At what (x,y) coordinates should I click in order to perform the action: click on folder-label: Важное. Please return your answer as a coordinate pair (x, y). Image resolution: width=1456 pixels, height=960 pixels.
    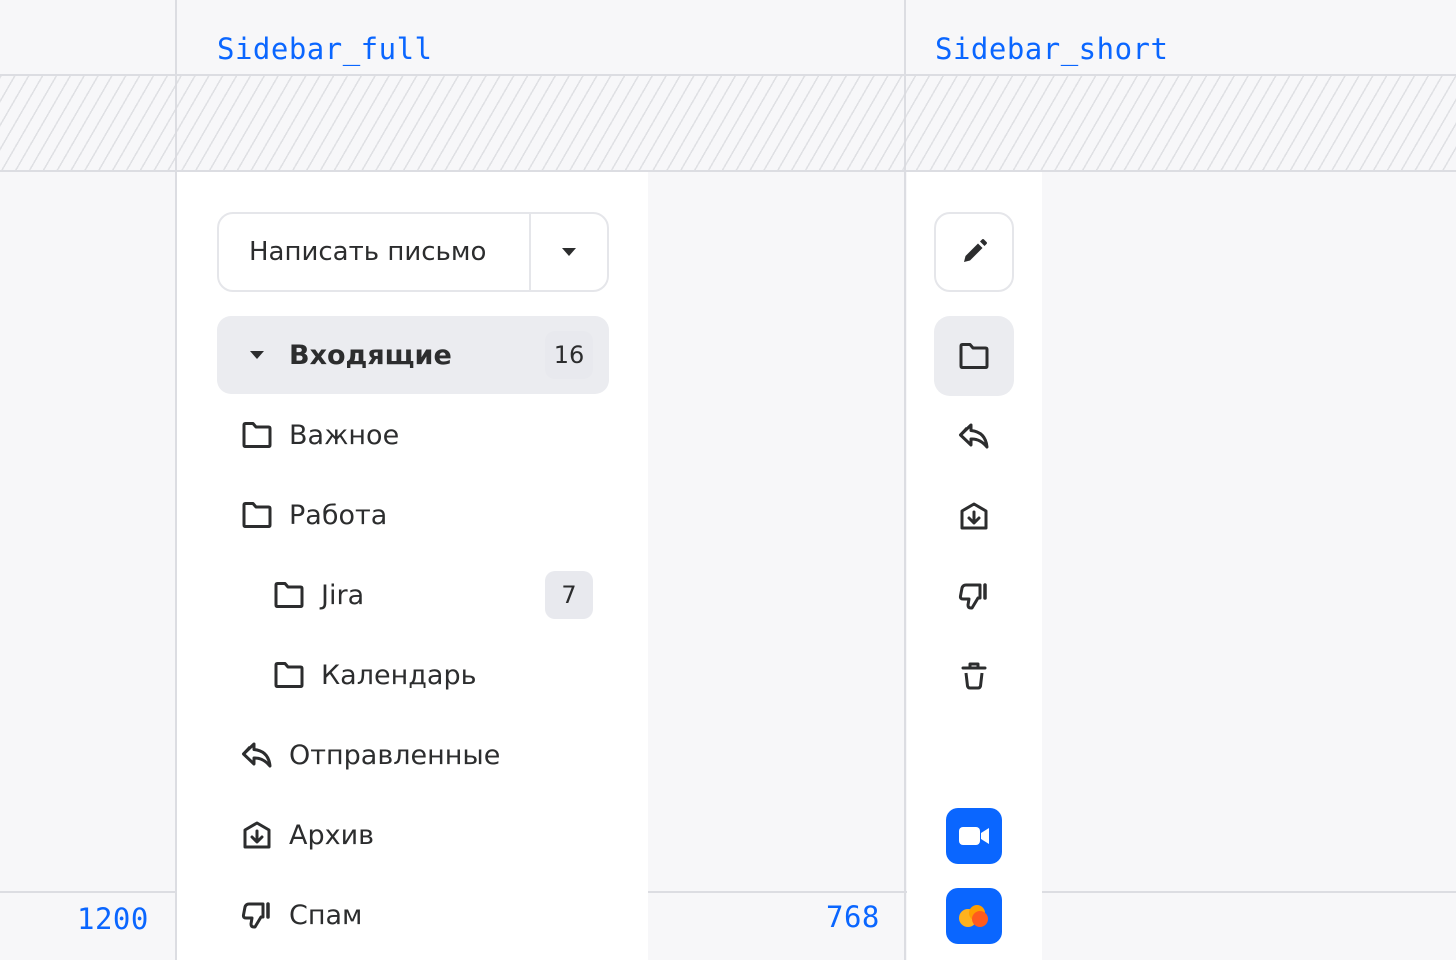
    Looking at the image, I should click on (344, 435).